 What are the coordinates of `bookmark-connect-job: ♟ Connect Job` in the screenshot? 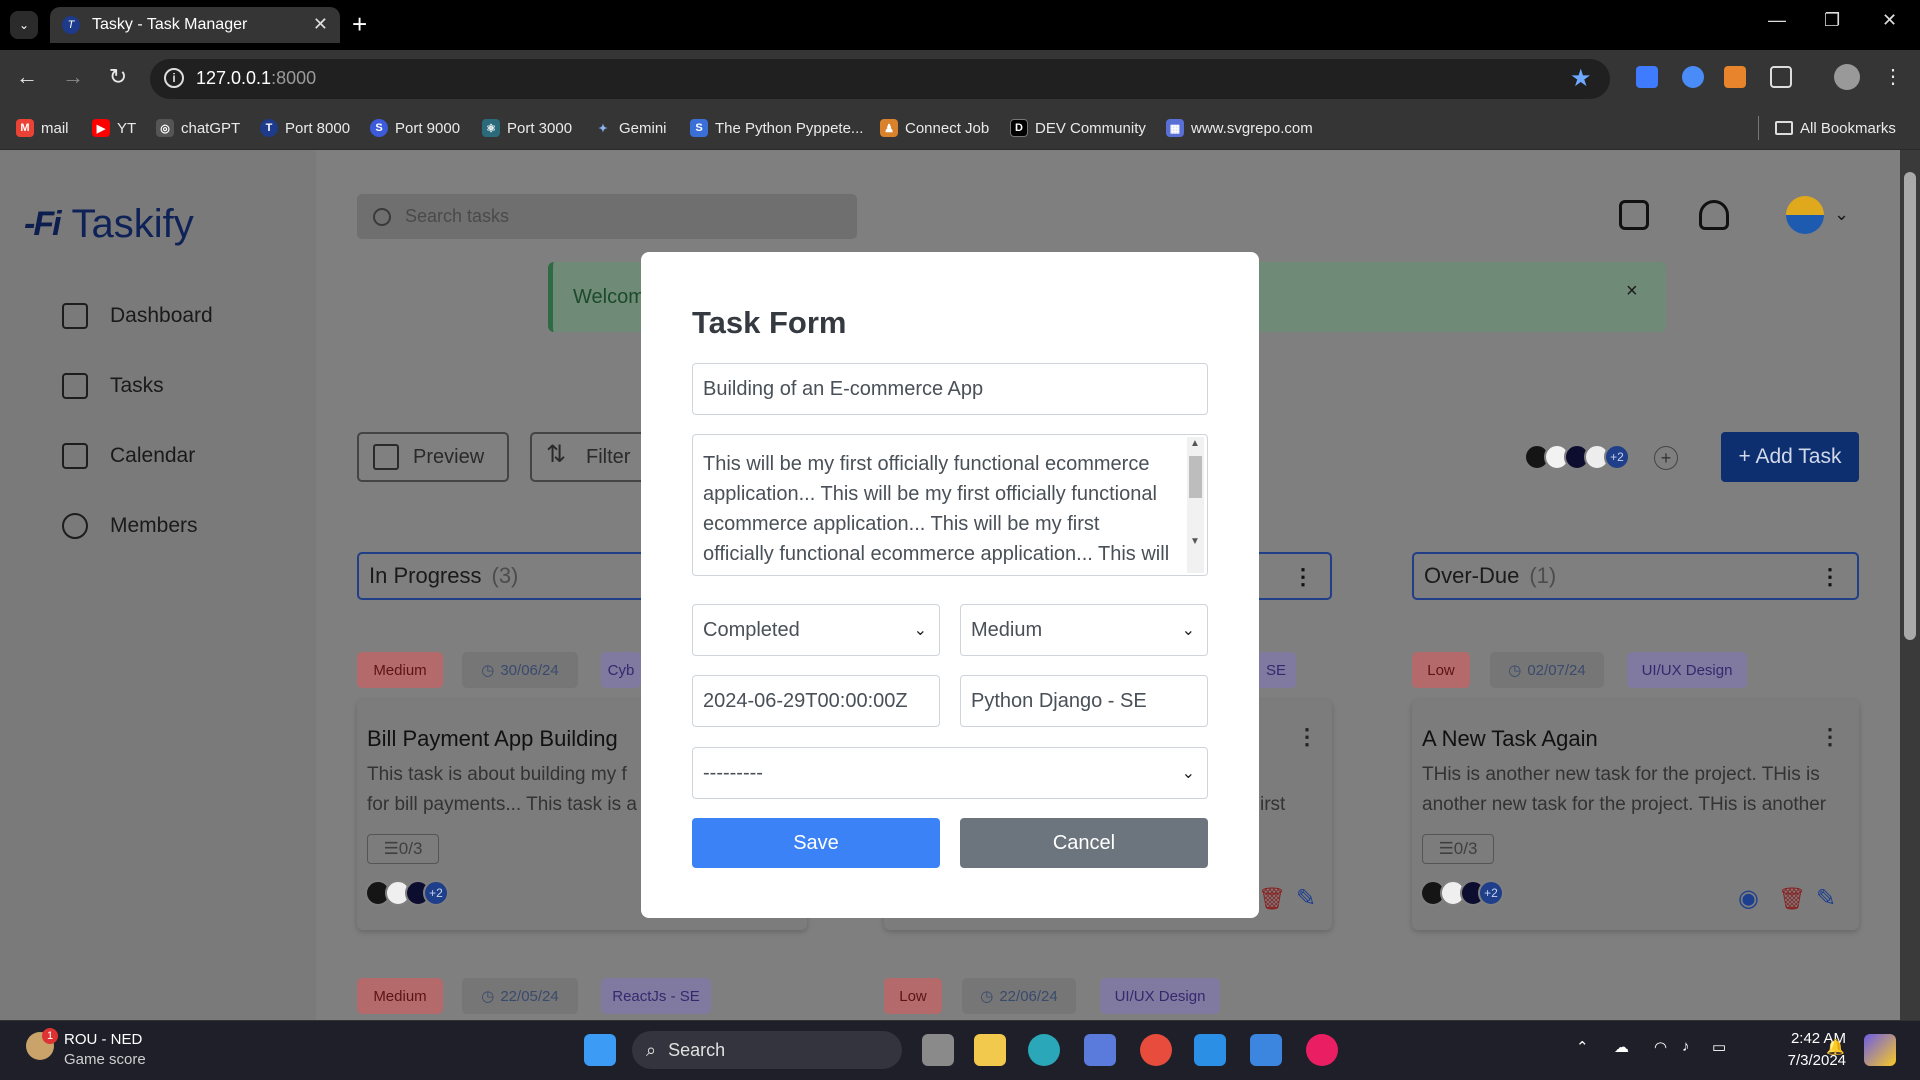 It's located at (934, 128).